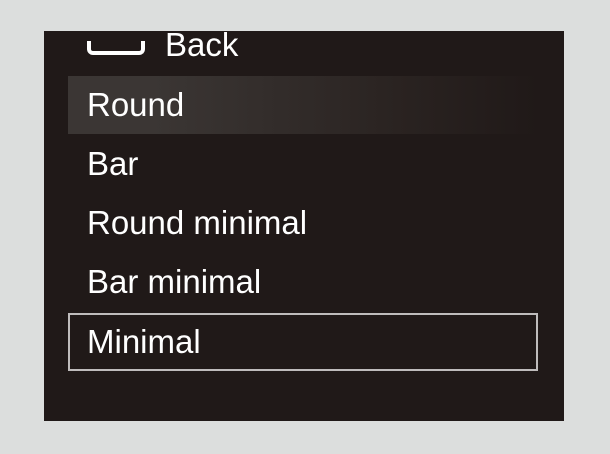 This screenshot has width=610, height=454. What do you see at coordinates (113, 163) in the screenshot?
I see `menu-item-label: Bar` at bounding box center [113, 163].